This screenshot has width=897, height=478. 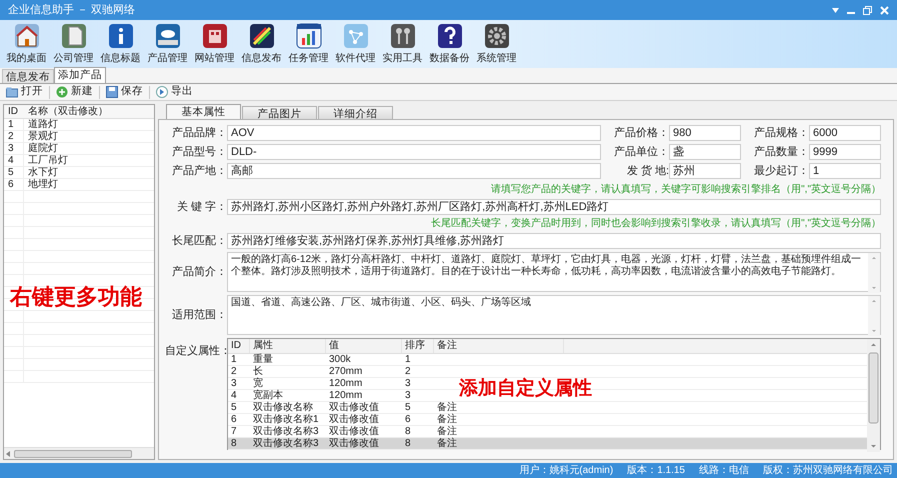 I want to click on table-cell-text: 8, so click(x=408, y=431).